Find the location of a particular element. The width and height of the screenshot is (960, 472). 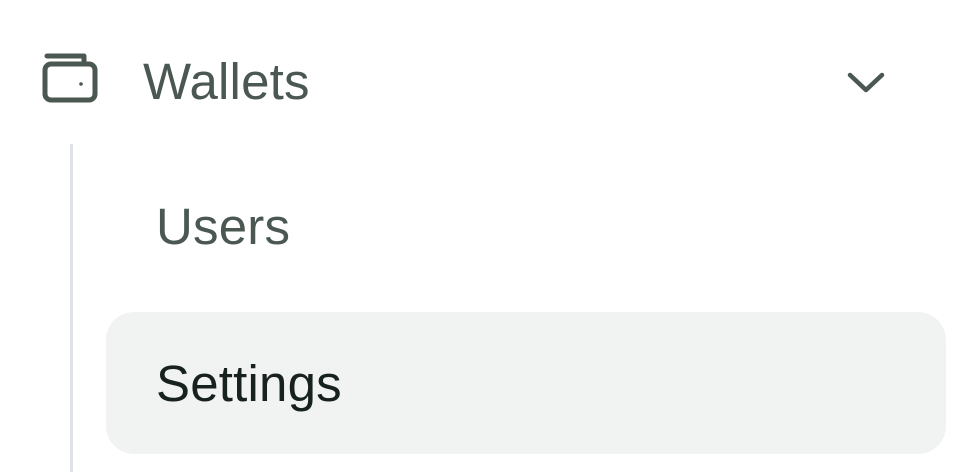

submenu-tree-line is located at coordinates (71, 308).